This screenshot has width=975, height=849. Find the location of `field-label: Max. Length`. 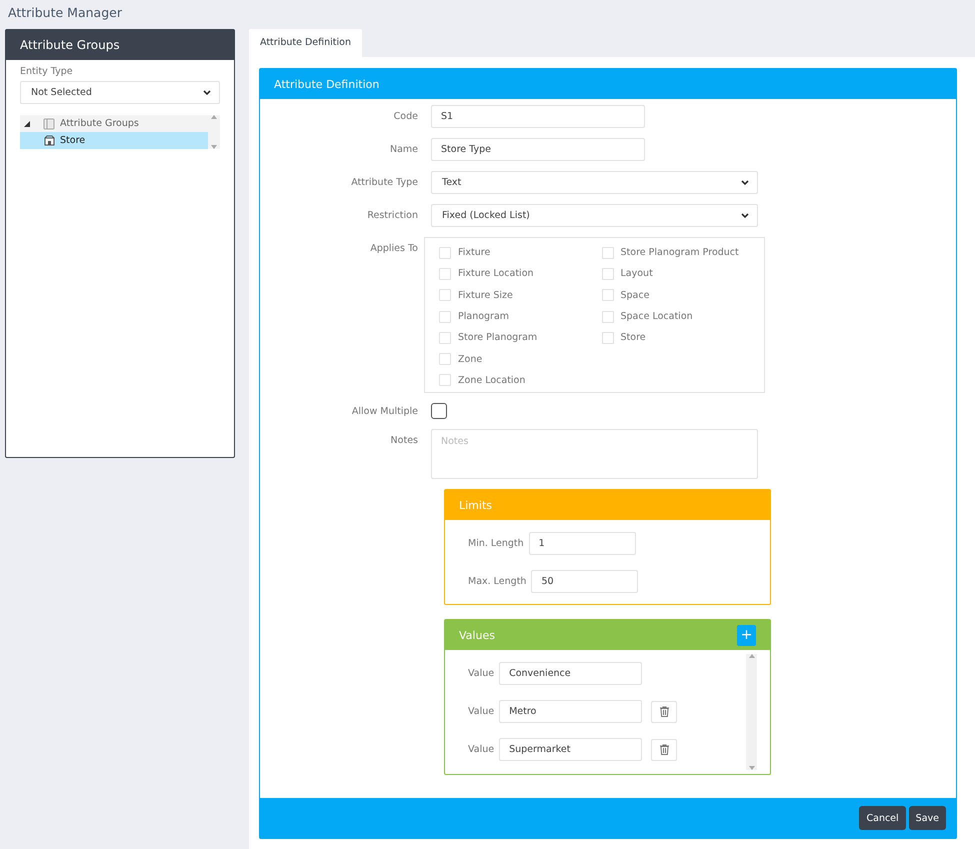

field-label: Max. Length is located at coordinates (497, 582).